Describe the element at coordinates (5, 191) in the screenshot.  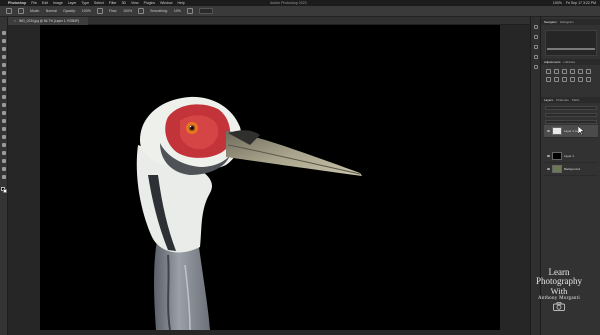
I see `background-color-swatch` at that location.